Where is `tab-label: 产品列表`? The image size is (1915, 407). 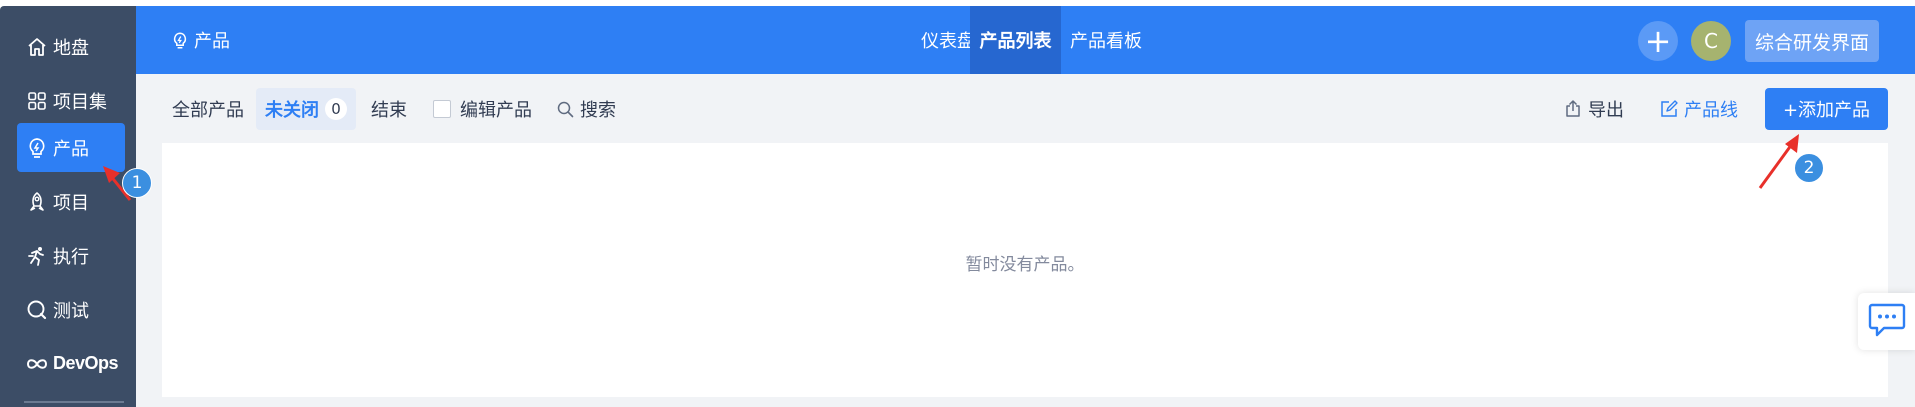
tab-label: 产品列表 is located at coordinates (1015, 41).